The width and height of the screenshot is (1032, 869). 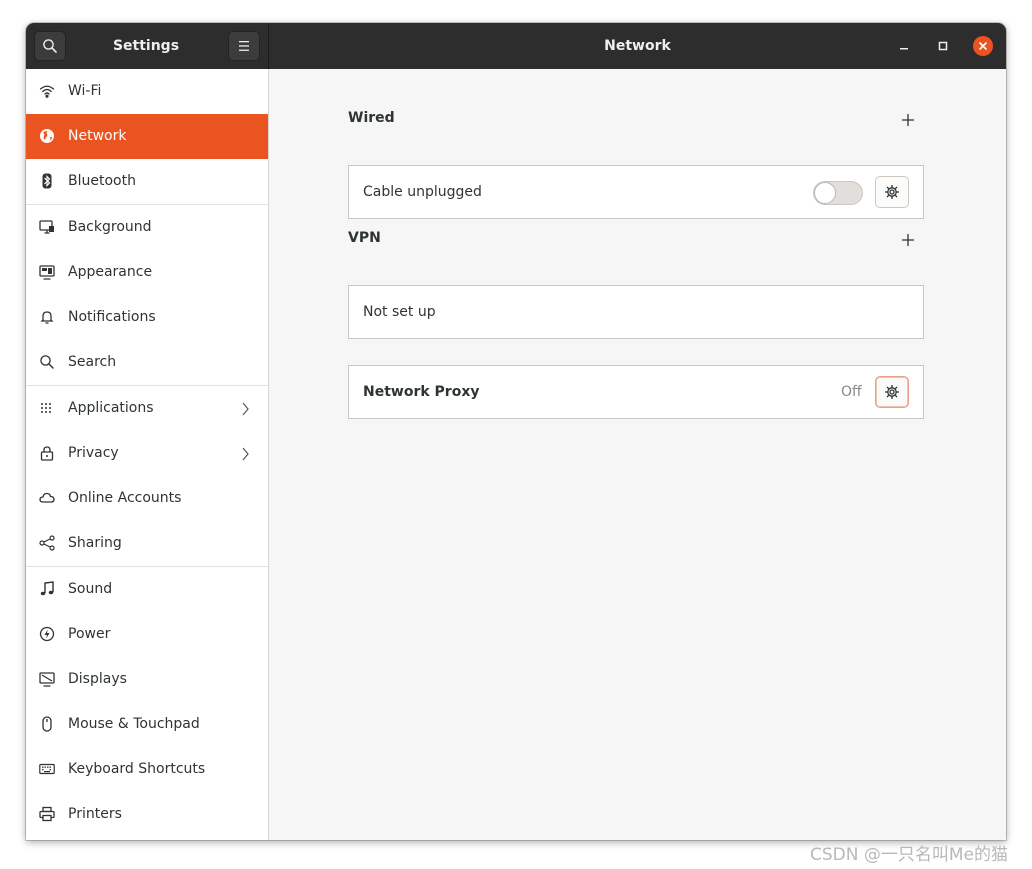 I want to click on sidebar-item-notifications: Notifications, so click(x=147, y=317).